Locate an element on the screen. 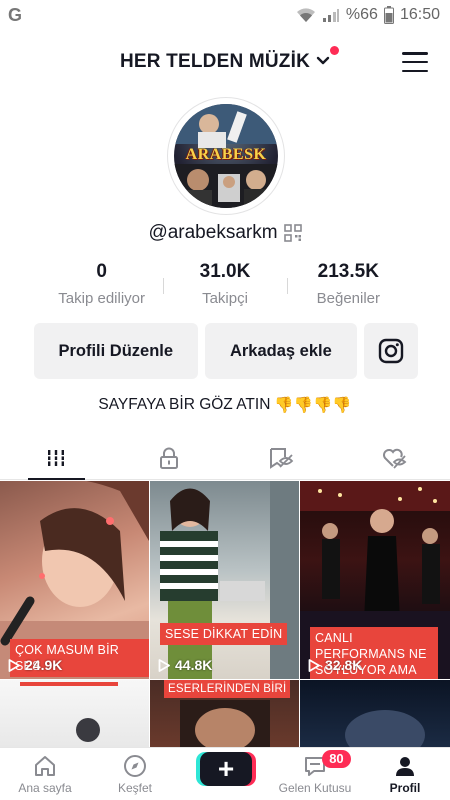 The width and height of the screenshot is (450, 800). bio: SAYFAYA BİR GÖZ ATIN 👎👎👎👎 is located at coordinates (225, 405).